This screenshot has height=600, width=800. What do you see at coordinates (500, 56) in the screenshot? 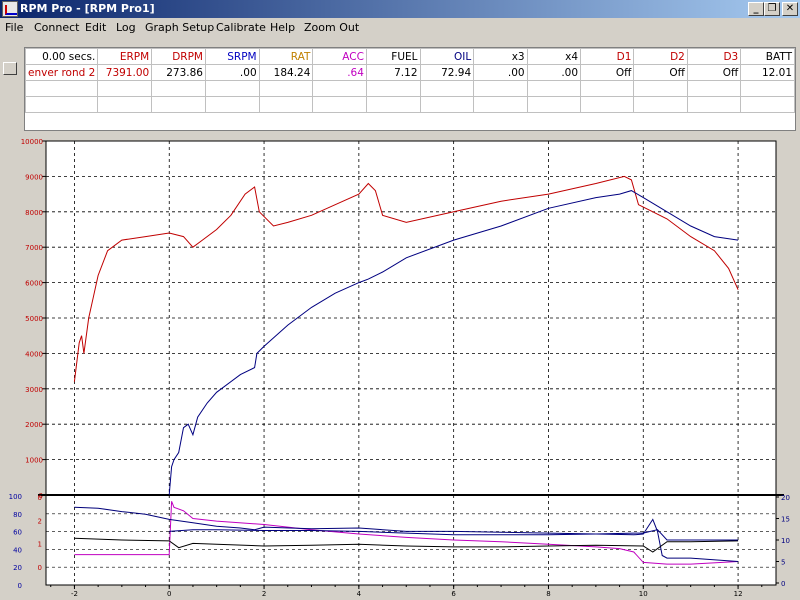
I see `grid-header-cell: x3` at bounding box center [500, 56].